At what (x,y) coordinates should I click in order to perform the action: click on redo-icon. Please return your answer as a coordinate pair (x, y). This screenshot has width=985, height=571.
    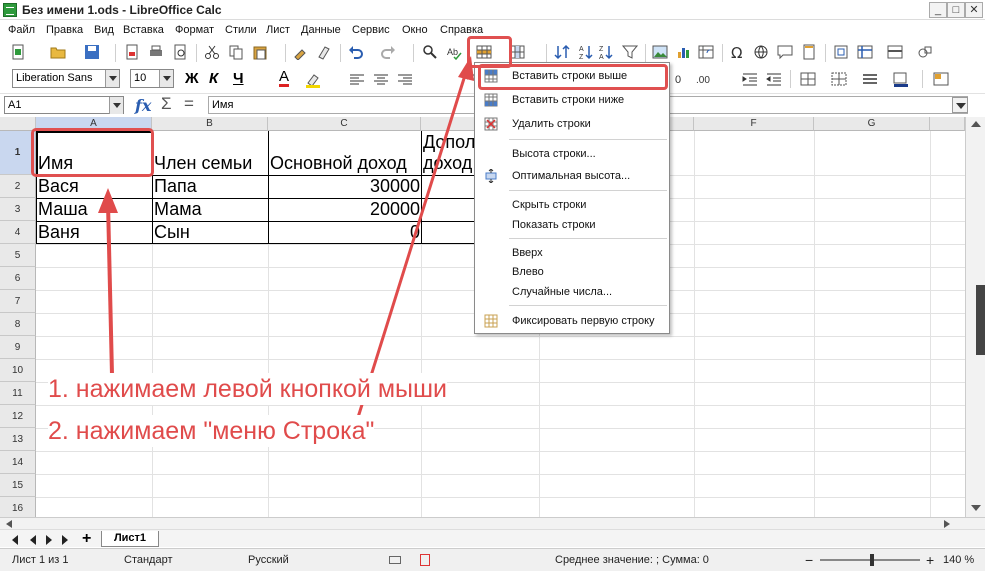
    Looking at the image, I should click on (388, 52).